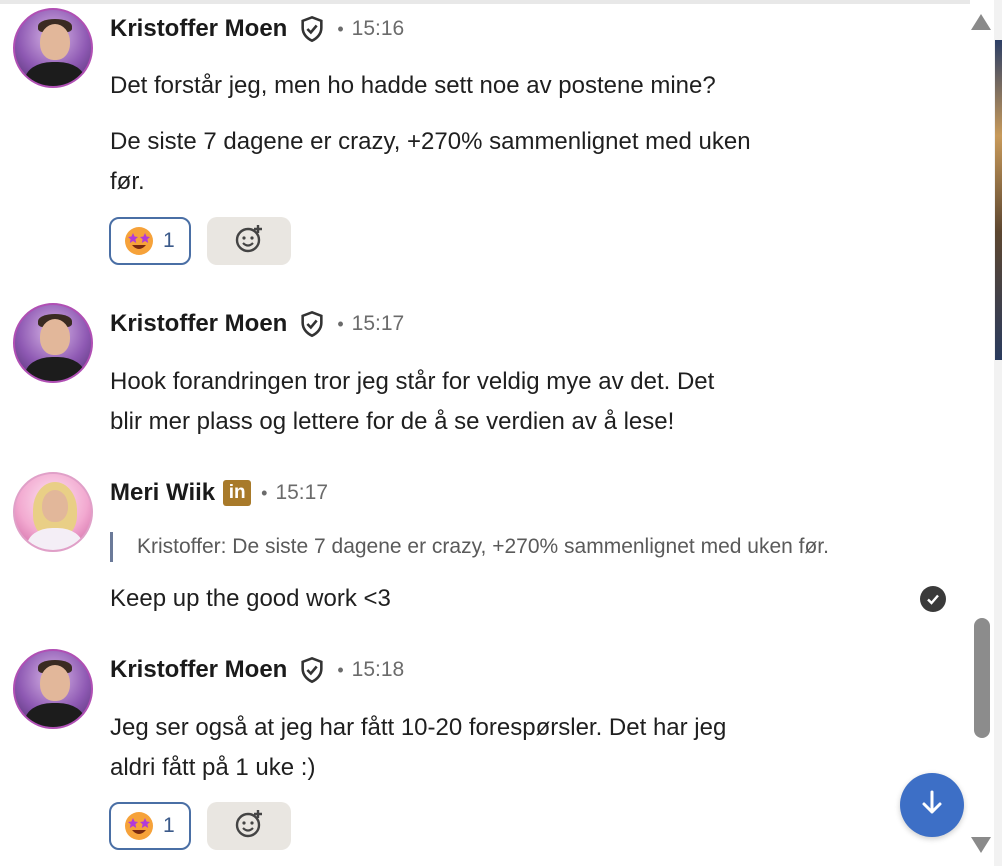 The width and height of the screenshot is (1002, 866). What do you see at coordinates (162, 493) in the screenshot?
I see `sender-name: Meri Wiik` at bounding box center [162, 493].